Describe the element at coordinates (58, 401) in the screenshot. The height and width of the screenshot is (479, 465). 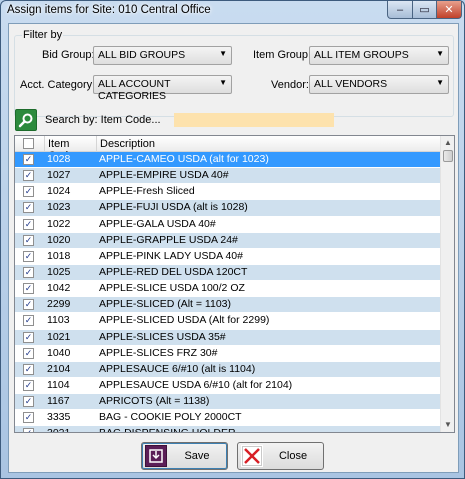
I see `item-code-cell: 1167` at that location.